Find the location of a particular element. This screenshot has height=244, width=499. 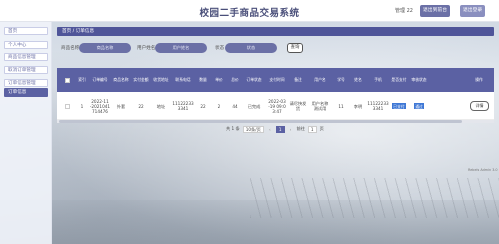

col-header: 商品名称 is located at coordinates (121, 80).